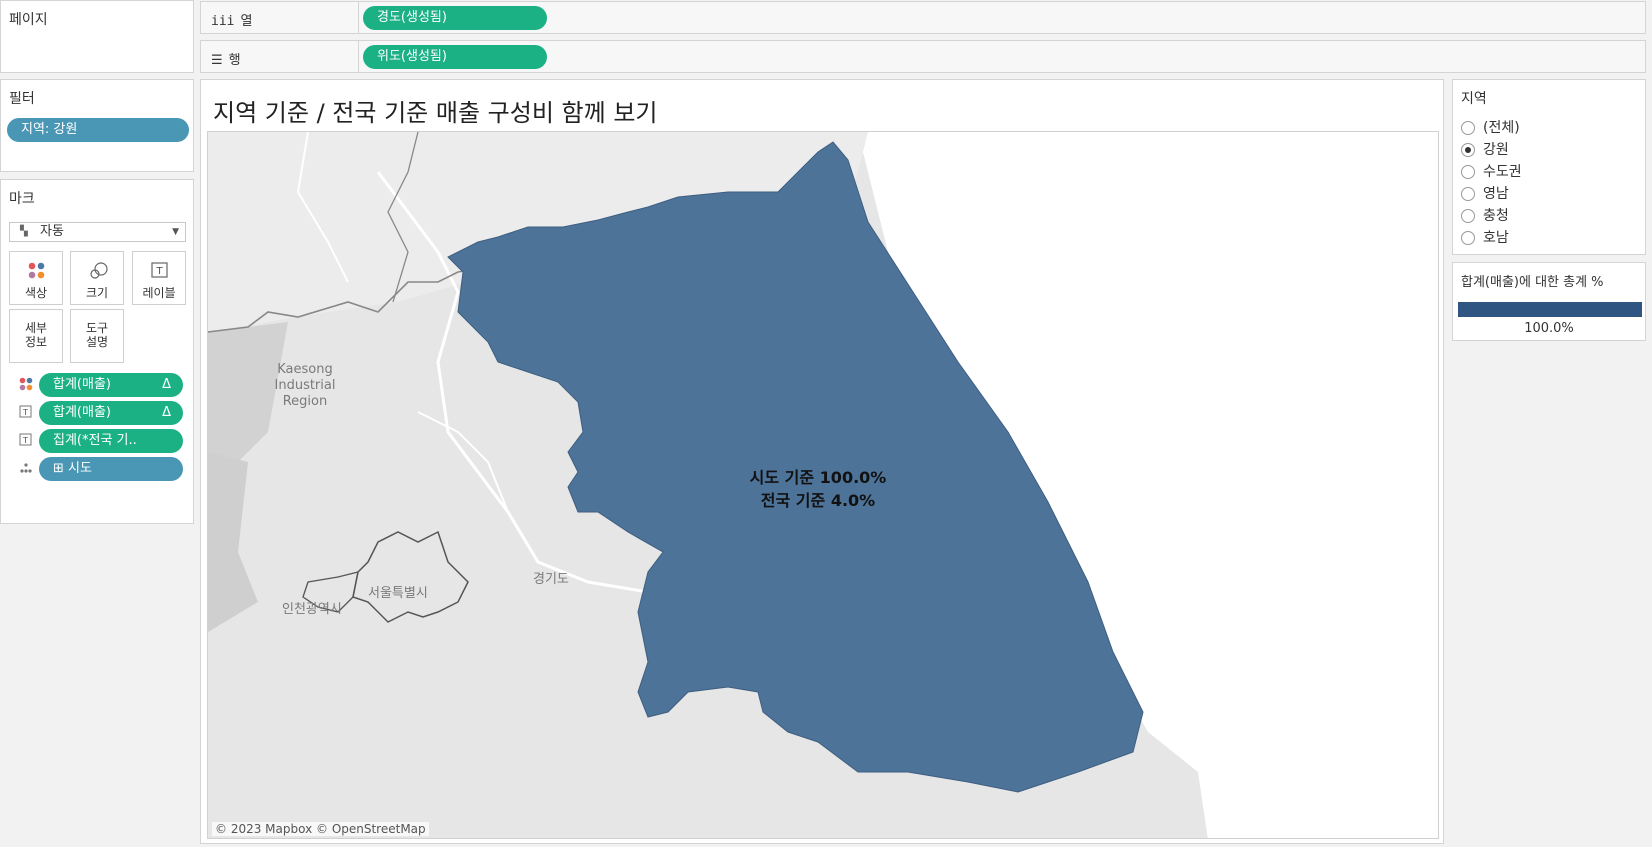  I want to click on region-option-gangwon: 강원, so click(1485, 150).